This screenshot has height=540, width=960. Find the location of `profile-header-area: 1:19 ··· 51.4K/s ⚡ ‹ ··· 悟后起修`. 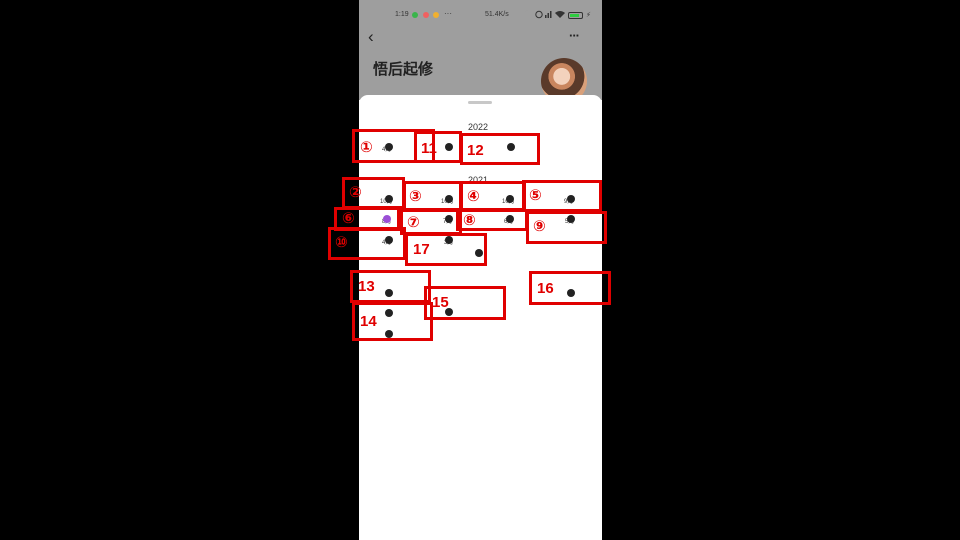

profile-header-area: 1:19 ··· 51.4K/s ⚡ ‹ ··· 悟后起修 is located at coordinates (480, 52).